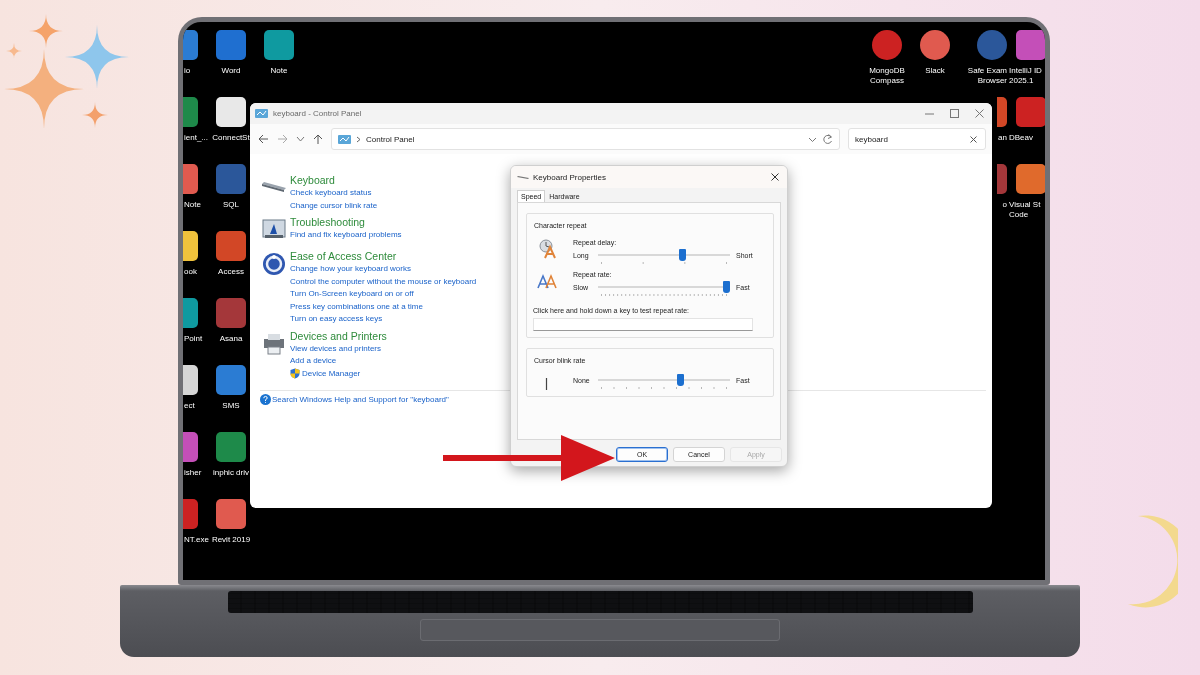  What do you see at coordinates (195, 540) in the screenshot?
I see `app-label: NT.exe` at bounding box center [195, 540].